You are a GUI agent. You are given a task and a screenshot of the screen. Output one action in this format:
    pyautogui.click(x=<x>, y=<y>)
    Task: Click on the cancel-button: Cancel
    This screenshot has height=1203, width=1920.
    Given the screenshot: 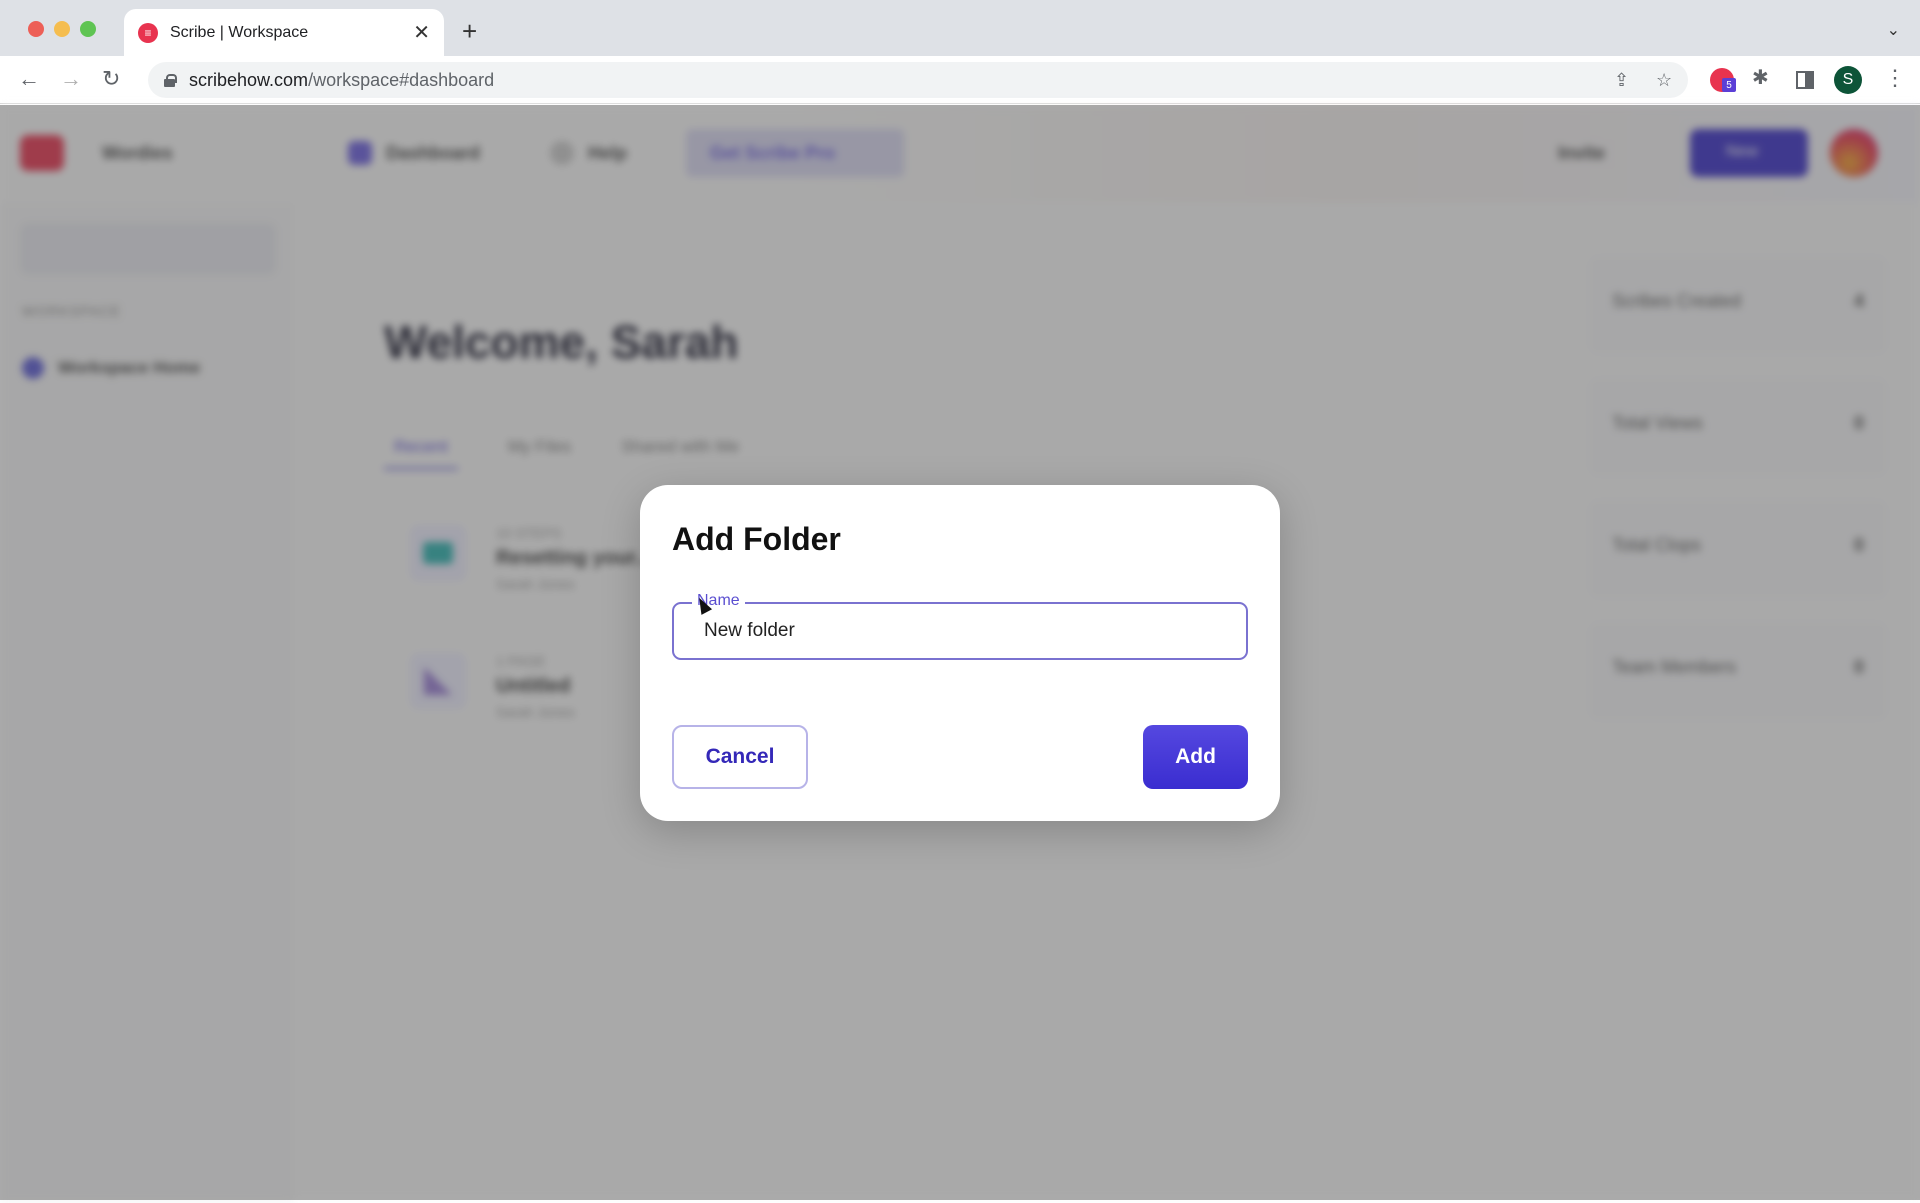 What is the action you would take?
    pyautogui.click(x=740, y=757)
    